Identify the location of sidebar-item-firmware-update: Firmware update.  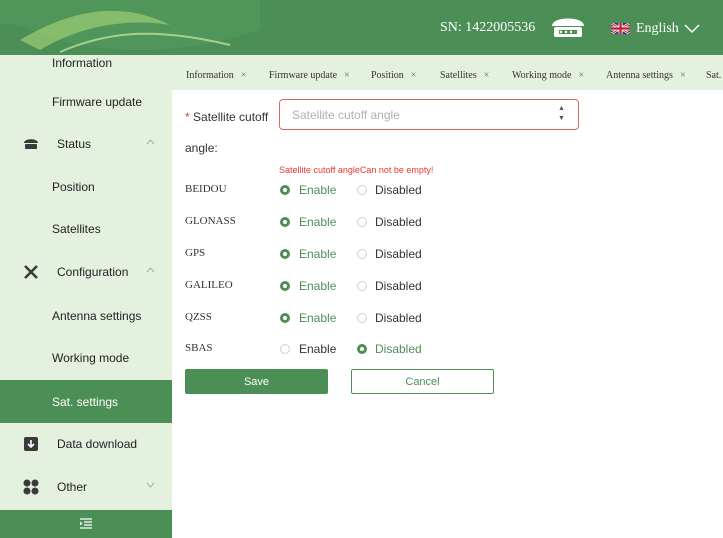
(86, 102).